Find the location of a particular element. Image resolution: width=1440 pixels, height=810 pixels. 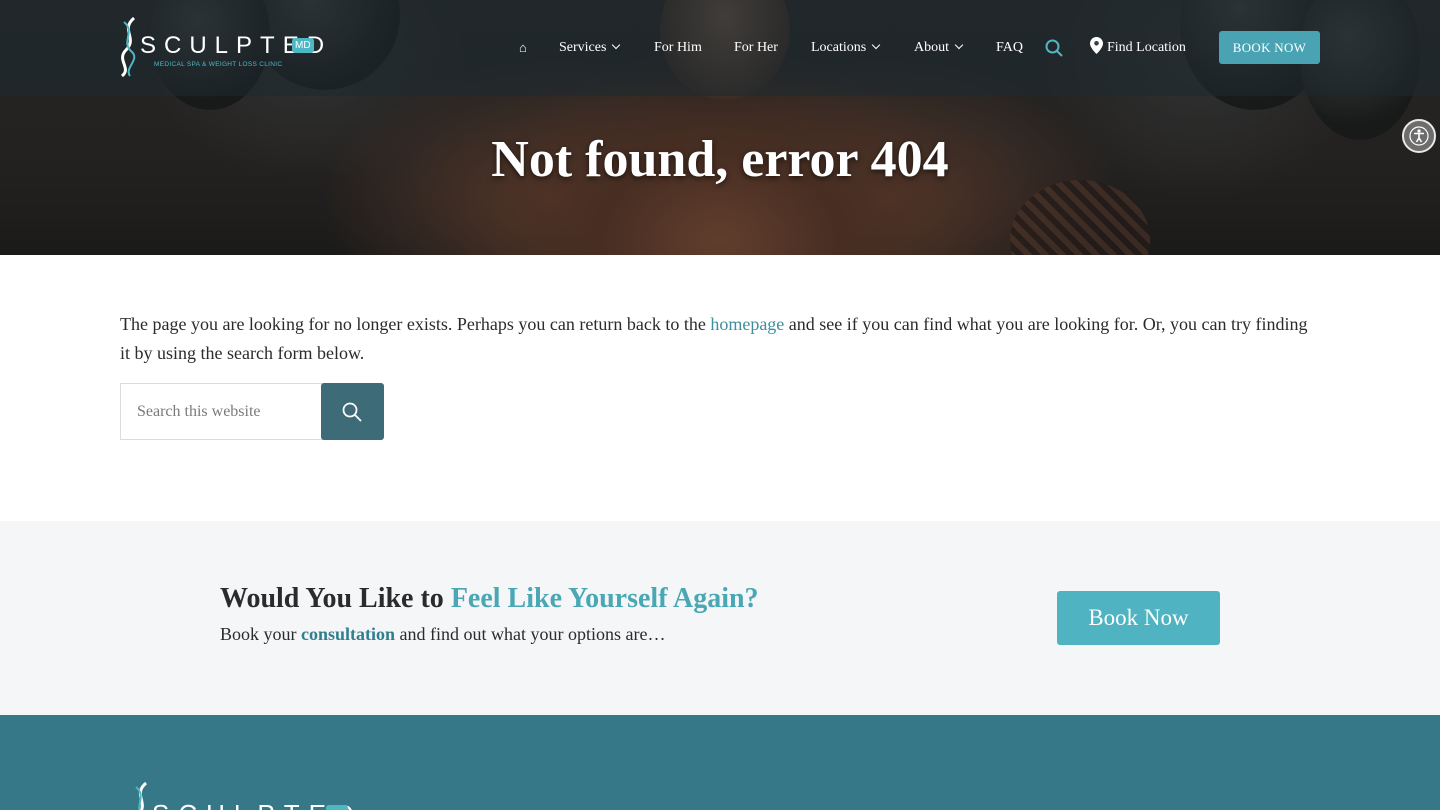

map-pin-icon is located at coordinates (1096, 46).